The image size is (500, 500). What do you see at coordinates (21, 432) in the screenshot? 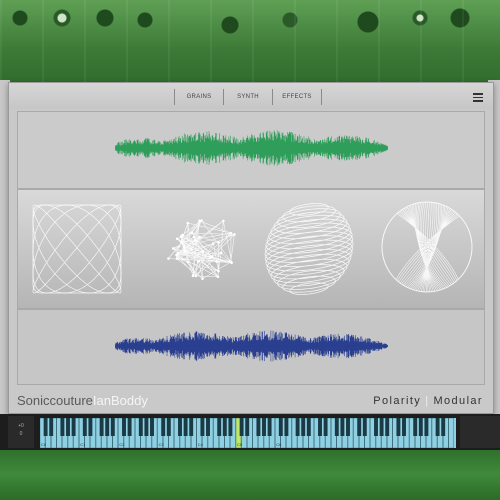
I see `pitch-mod-wheels: +0 0` at bounding box center [21, 432].